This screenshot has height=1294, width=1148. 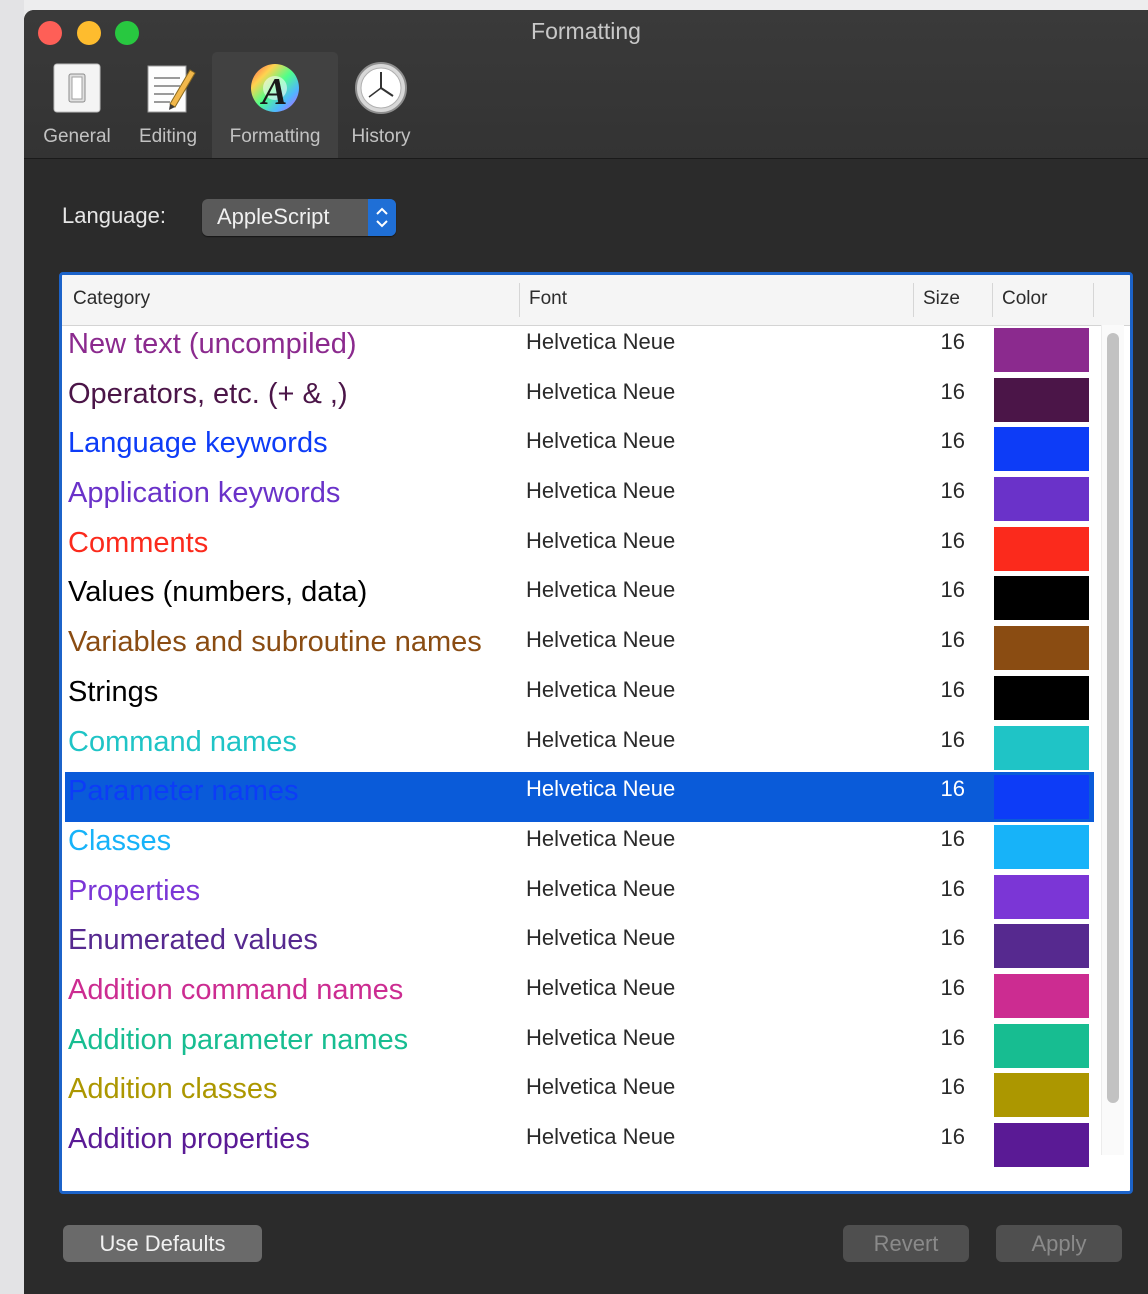 What do you see at coordinates (275, 105) in the screenshot?
I see `tab-formatting: A Formatting` at bounding box center [275, 105].